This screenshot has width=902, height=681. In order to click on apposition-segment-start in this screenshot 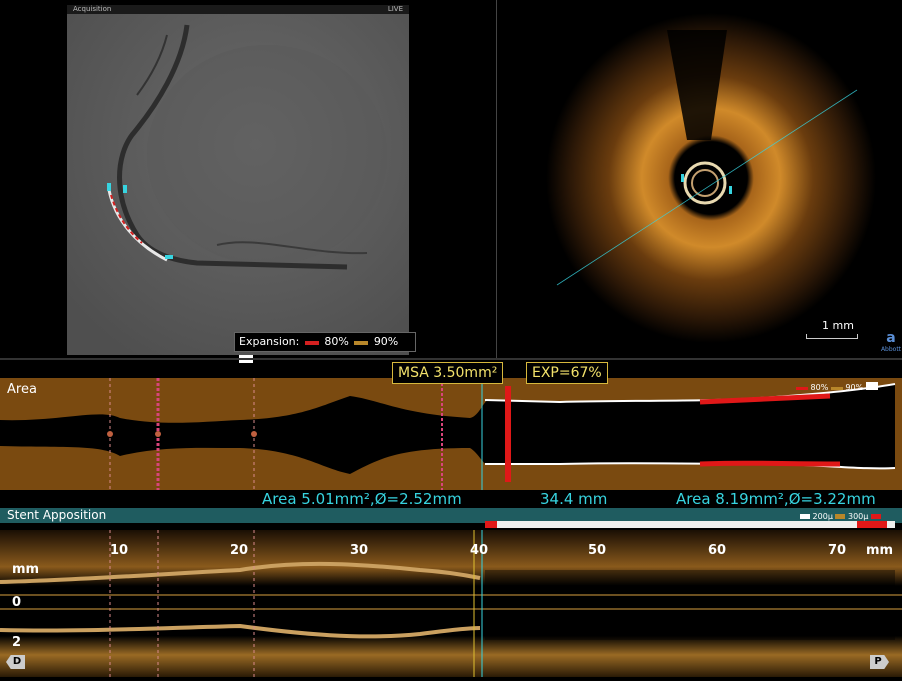, I will do `click(491, 524)`.